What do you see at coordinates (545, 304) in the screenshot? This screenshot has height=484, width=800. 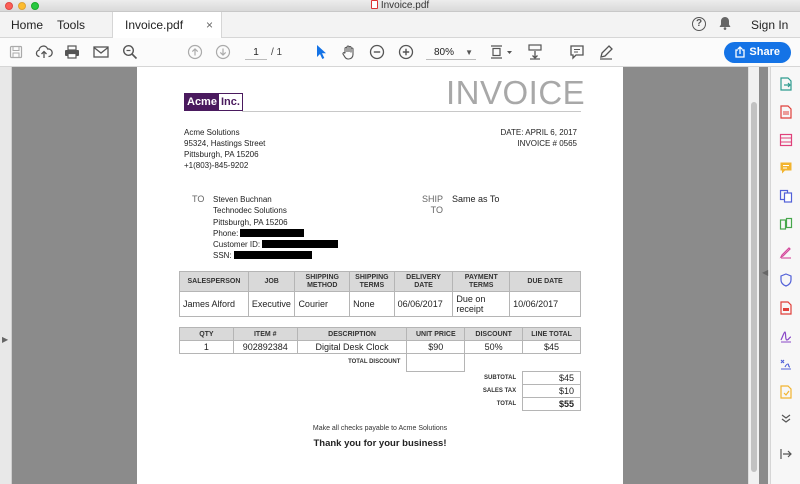 I see `table-cell: 10/06/2017` at bounding box center [545, 304].